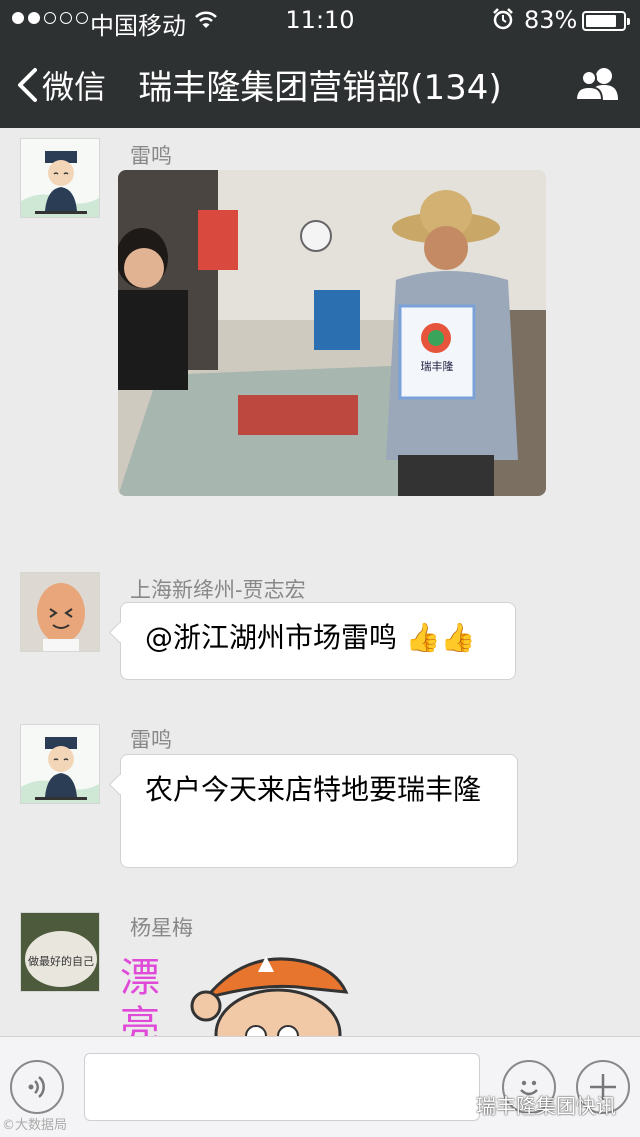 The width and height of the screenshot is (640, 1137). Describe the element at coordinates (60, 612) in the screenshot. I see `avatar-jiazhihong` at that location.